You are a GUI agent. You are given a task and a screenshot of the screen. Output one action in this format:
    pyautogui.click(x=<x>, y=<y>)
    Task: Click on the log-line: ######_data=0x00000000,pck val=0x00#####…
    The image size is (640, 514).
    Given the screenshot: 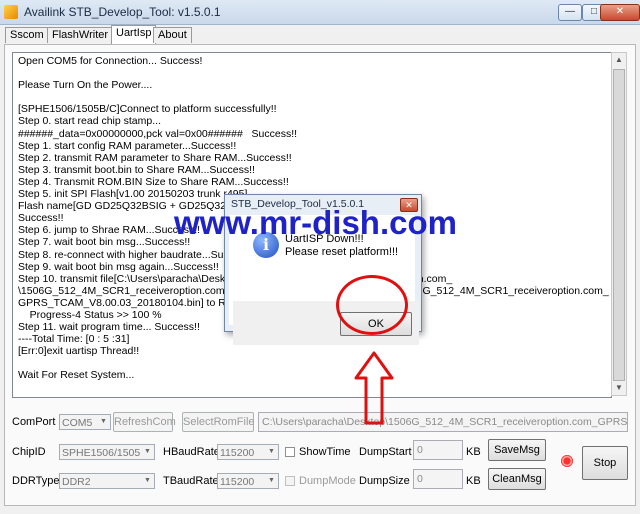 What is the action you would take?
    pyautogui.click(x=158, y=133)
    